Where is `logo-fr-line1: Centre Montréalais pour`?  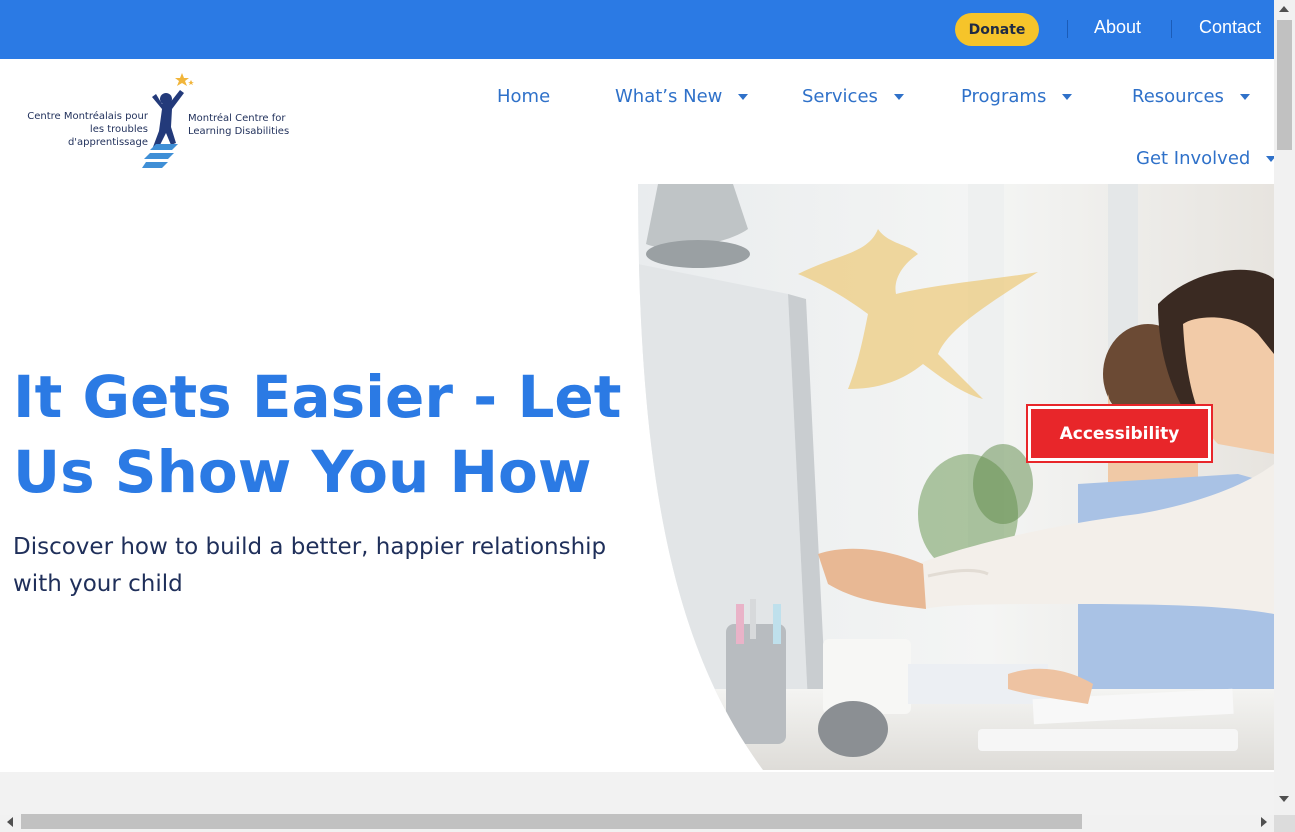 logo-fr-line1: Centre Montréalais pour is located at coordinates (87, 116).